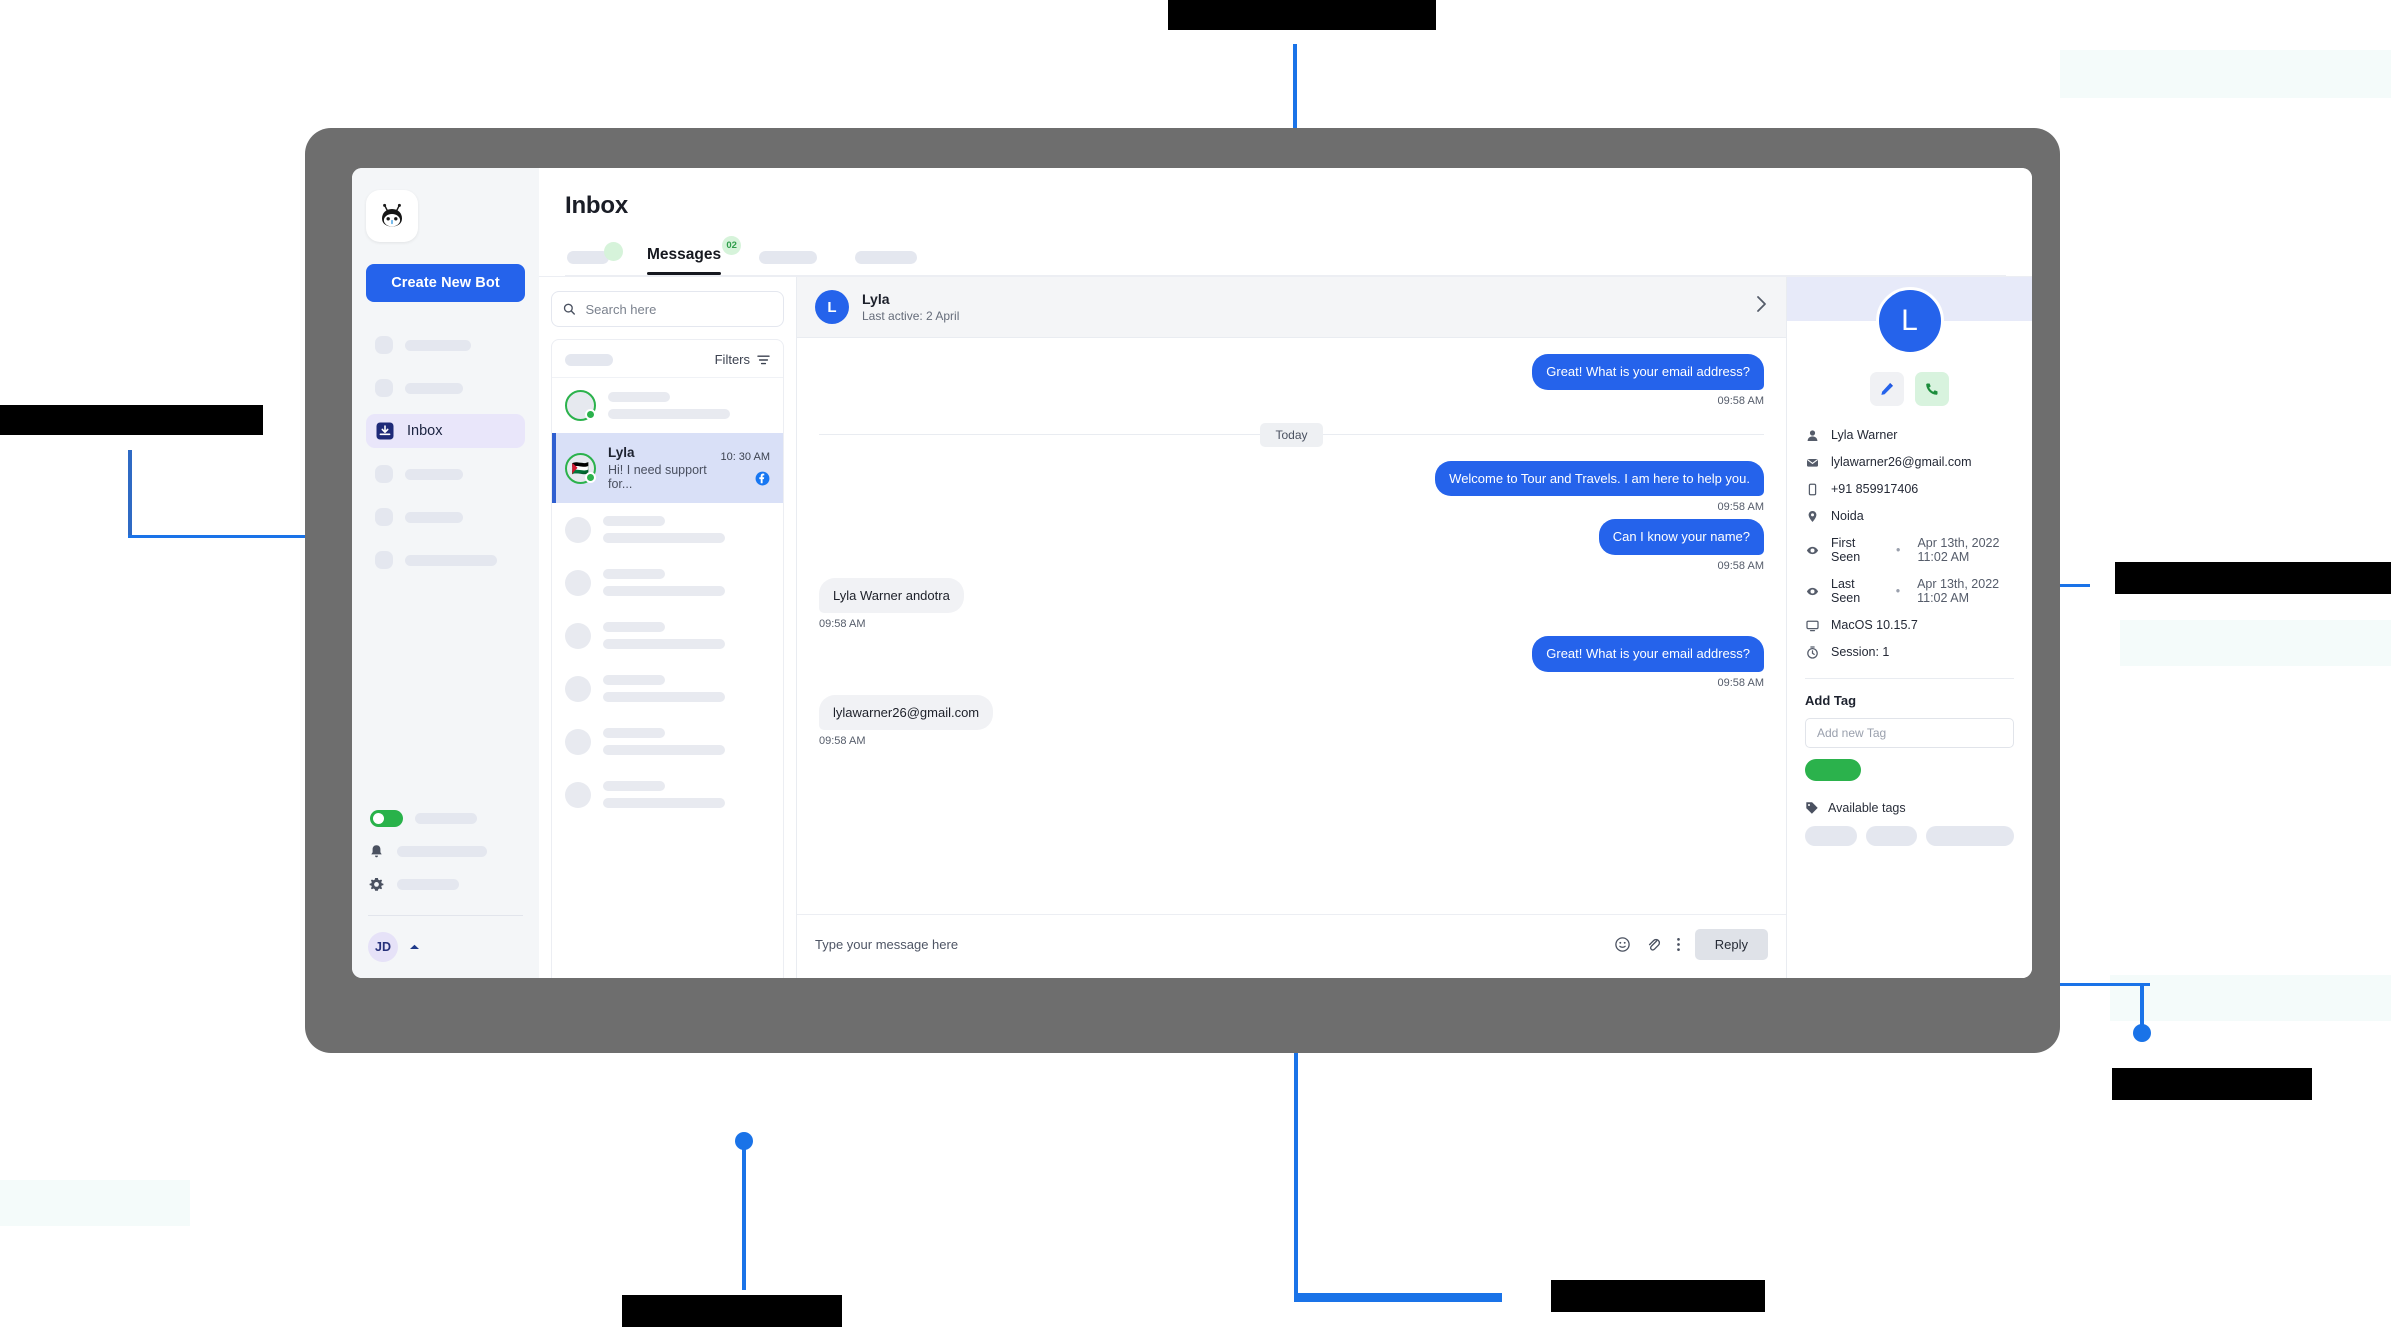  What do you see at coordinates (1812, 625) in the screenshot?
I see `monitor-icon` at bounding box center [1812, 625].